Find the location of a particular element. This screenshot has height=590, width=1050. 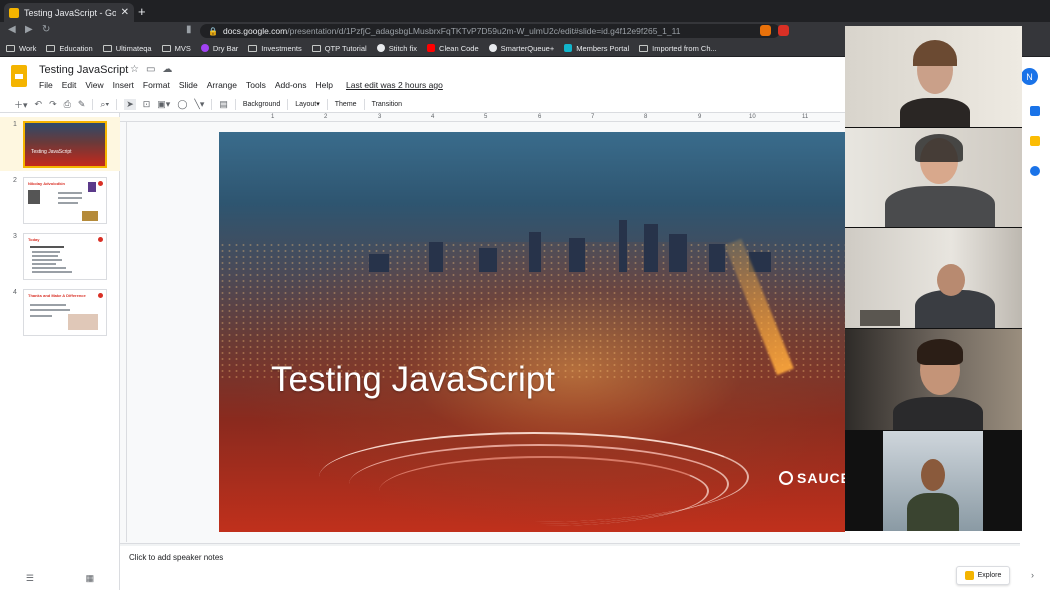

bookmark-ultimateqa: Ultimateqa is located at coordinates (127, 48).